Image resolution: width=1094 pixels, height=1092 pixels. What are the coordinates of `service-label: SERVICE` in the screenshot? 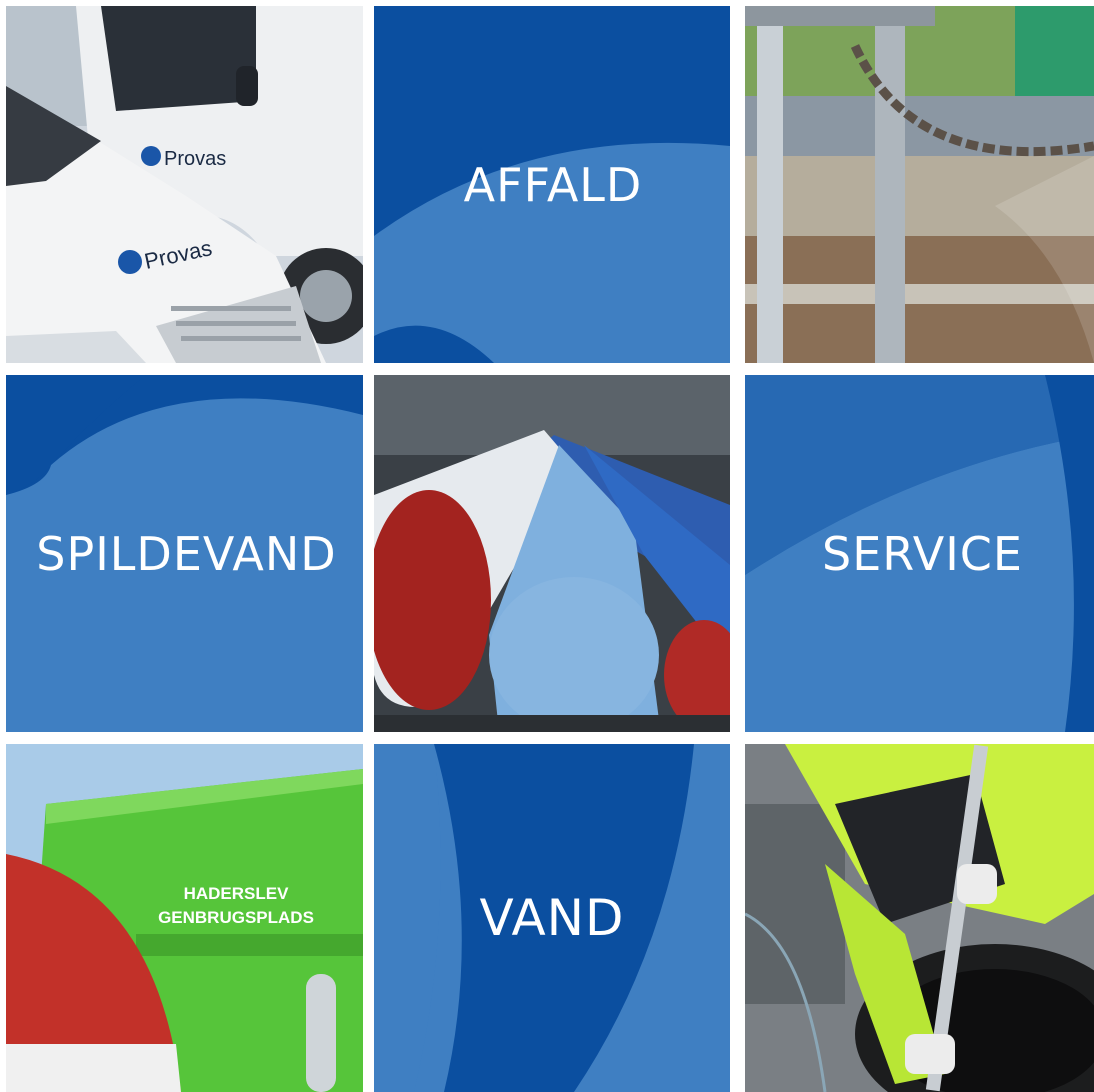 It's located at (922, 553).